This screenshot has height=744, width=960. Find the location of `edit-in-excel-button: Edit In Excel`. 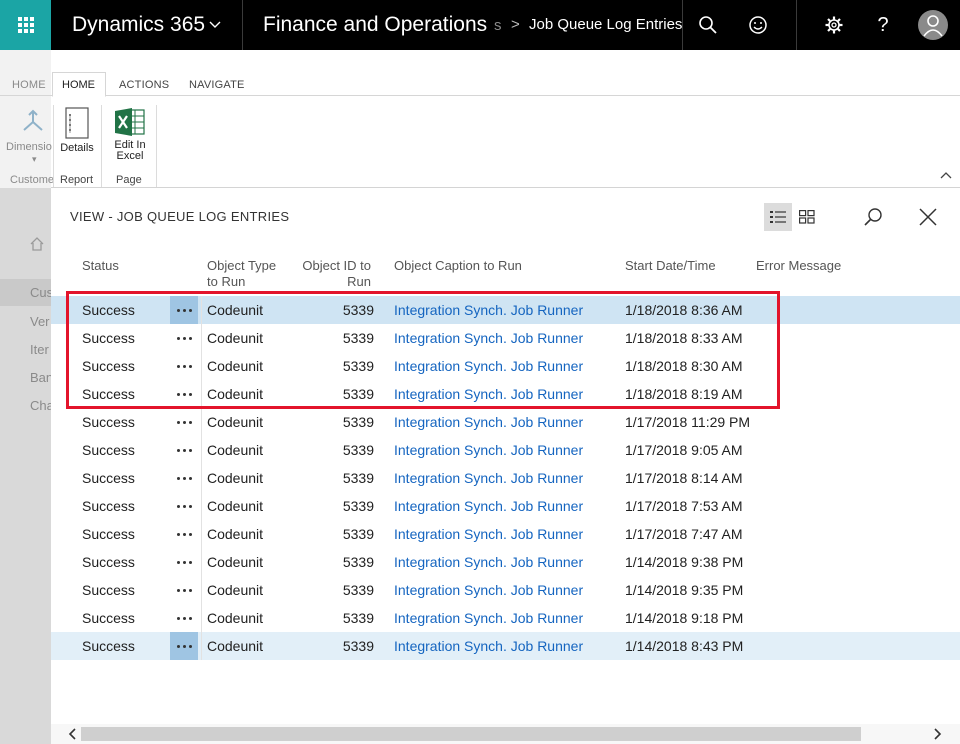

edit-in-excel-button: Edit In Excel is located at coordinates (130, 134).